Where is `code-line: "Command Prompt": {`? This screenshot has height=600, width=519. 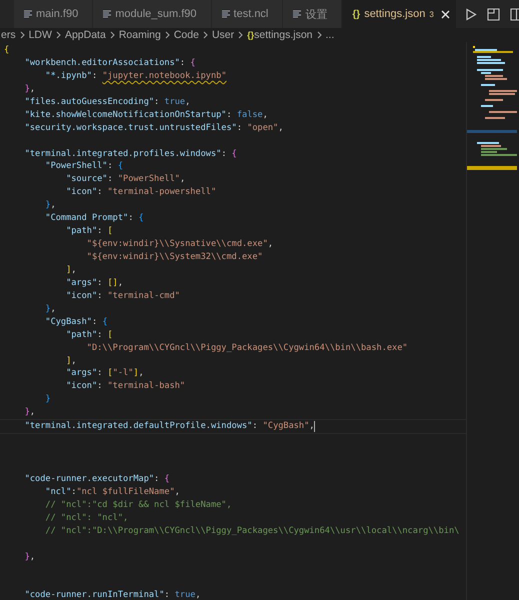
code-line: "Command Prompt": { is located at coordinates (94, 219).